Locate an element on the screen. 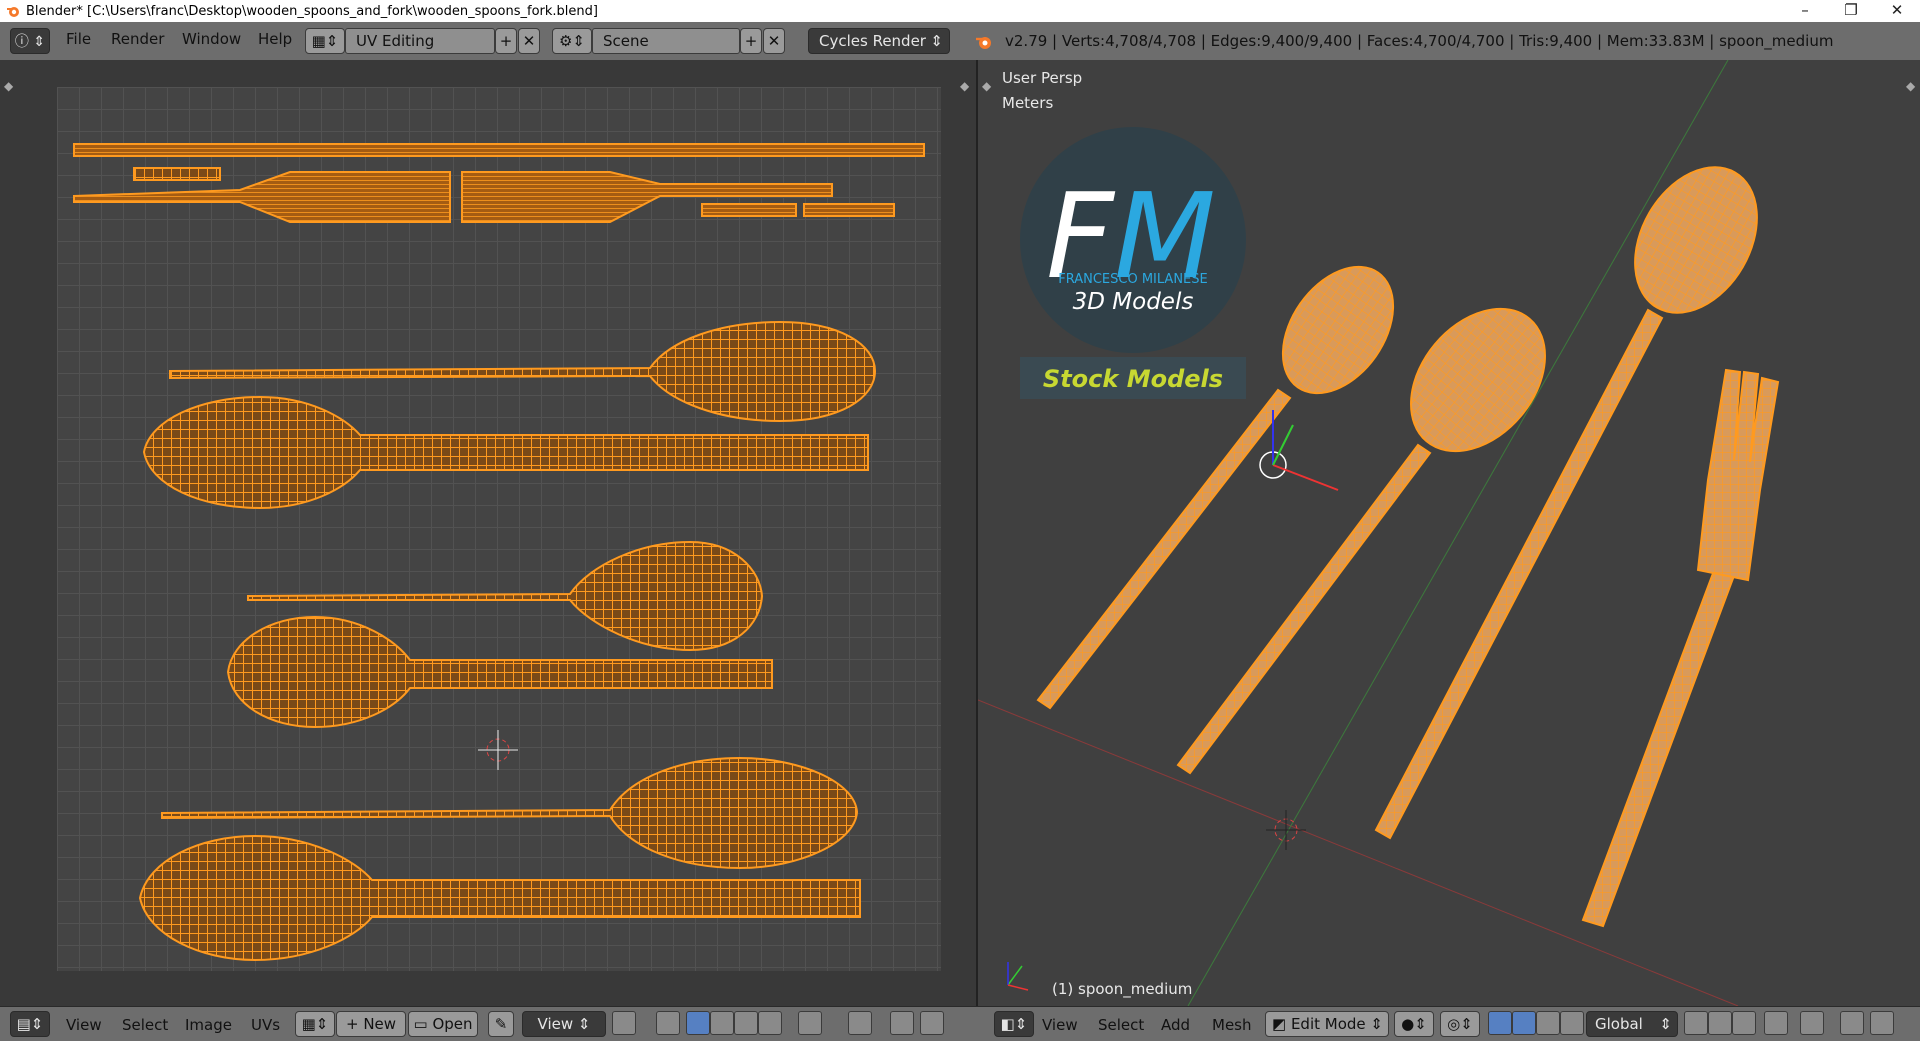 The height and width of the screenshot is (1041, 1920). axis-indicator-icon is located at coordinates (1018, 976).